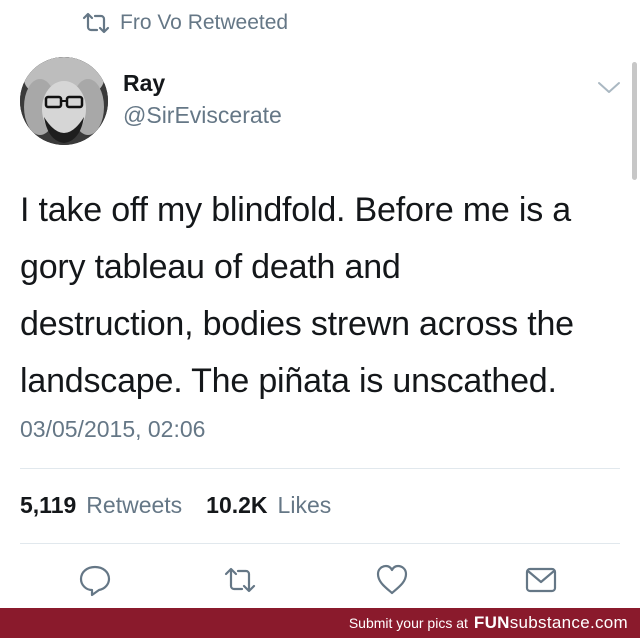 The image size is (640, 638). I want to click on footer-brand: FUNsubstance.com, so click(551, 623).